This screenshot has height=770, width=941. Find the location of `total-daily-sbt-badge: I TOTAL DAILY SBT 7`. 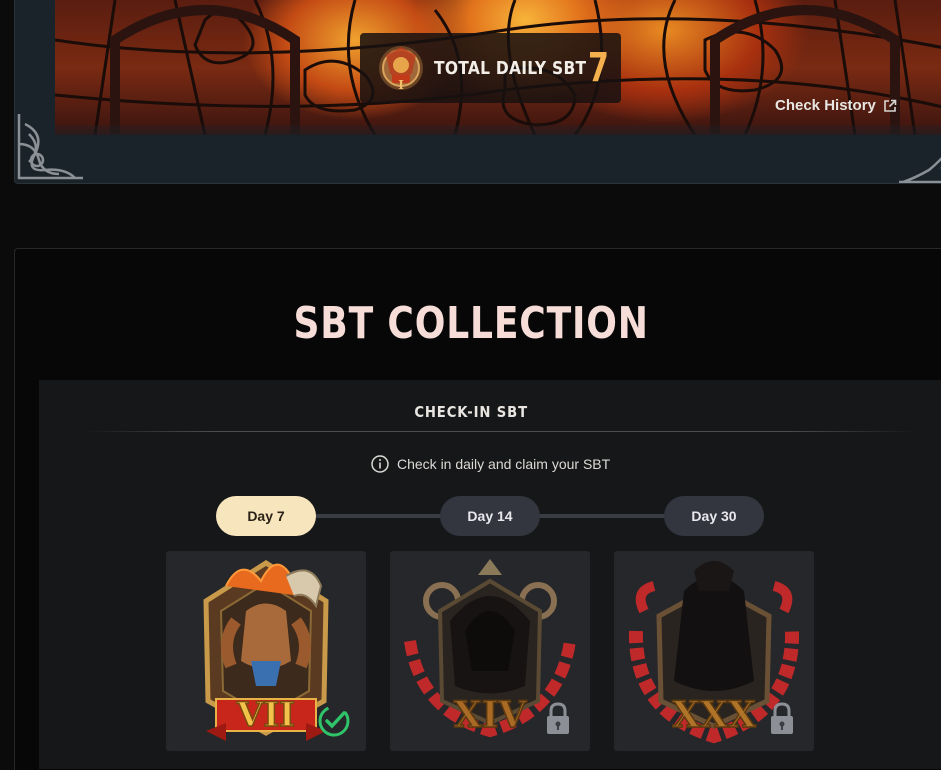

total-daily-sbt-badge: I TOTAL DAILY SBT 7 is located at coordinates (490, 68).